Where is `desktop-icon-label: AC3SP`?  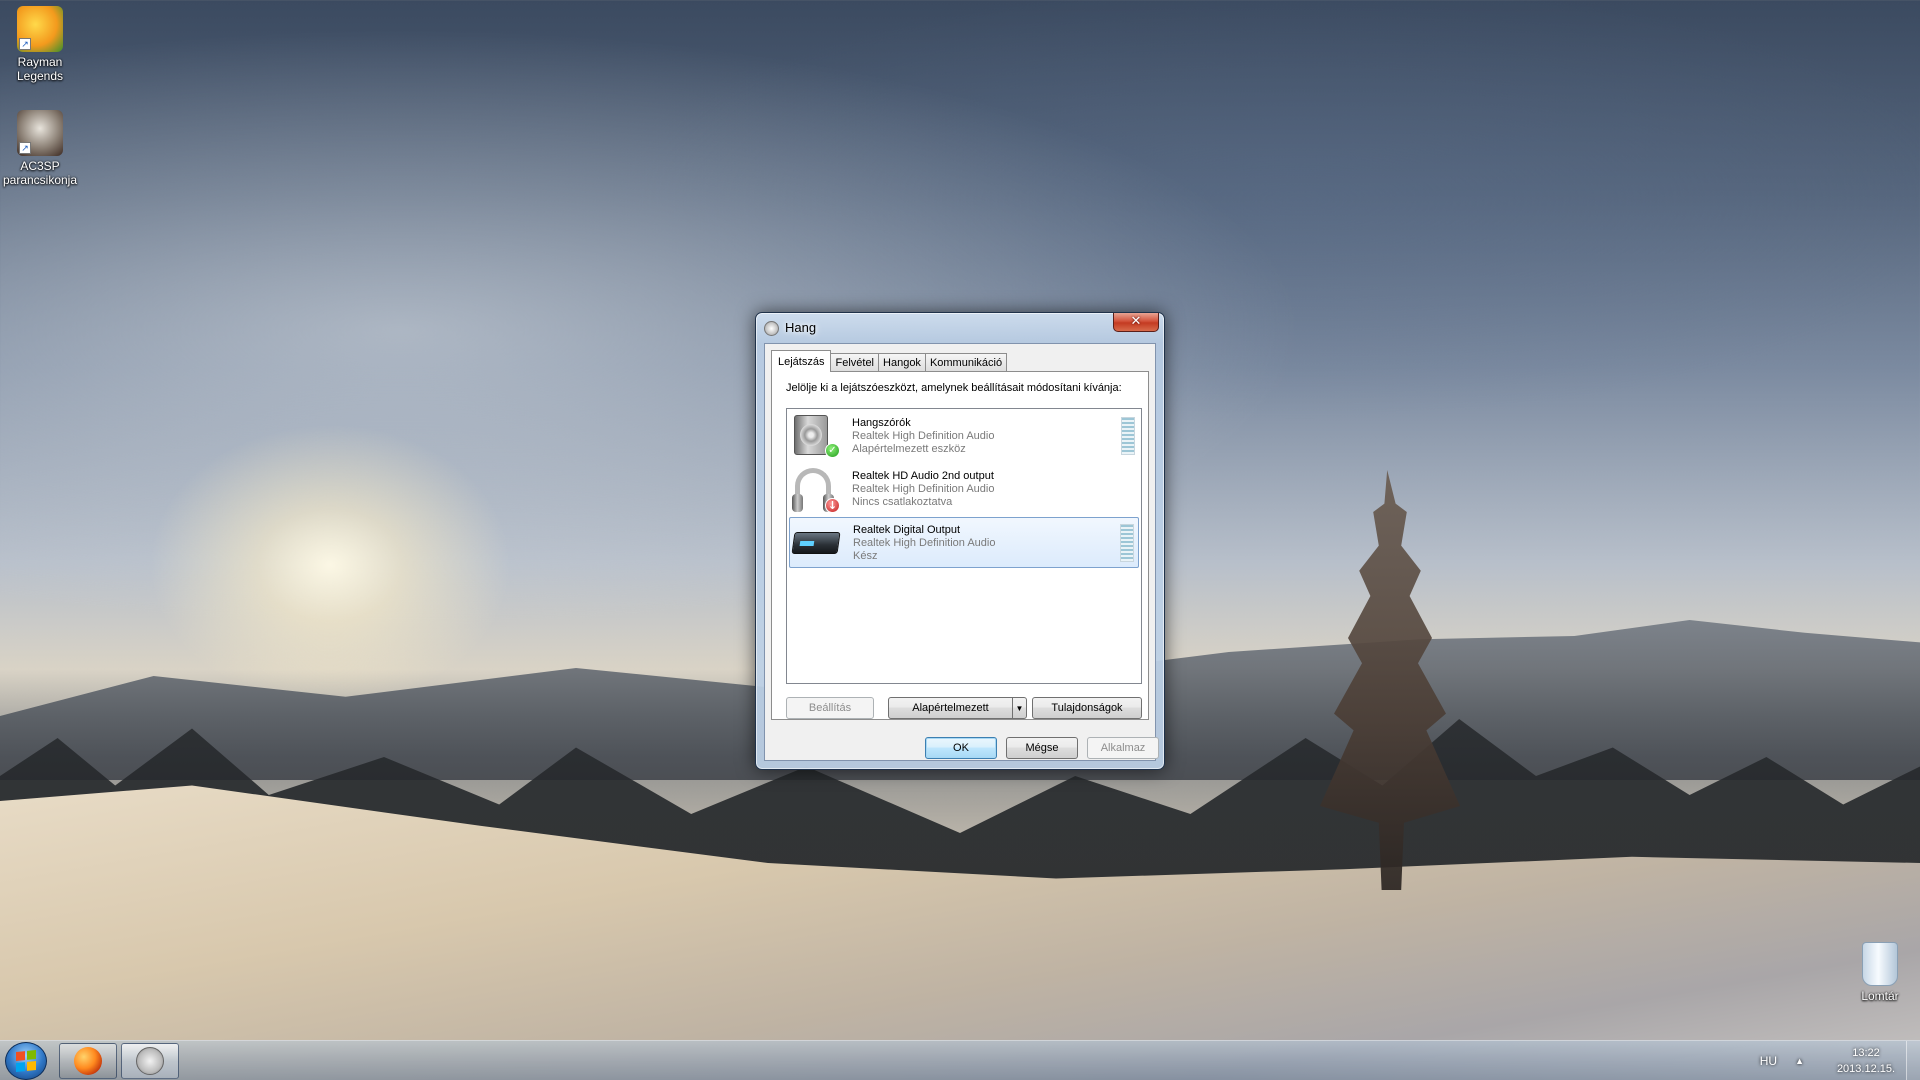
desktop-icon-label: AC3SP is located at coordinates (40, 166).